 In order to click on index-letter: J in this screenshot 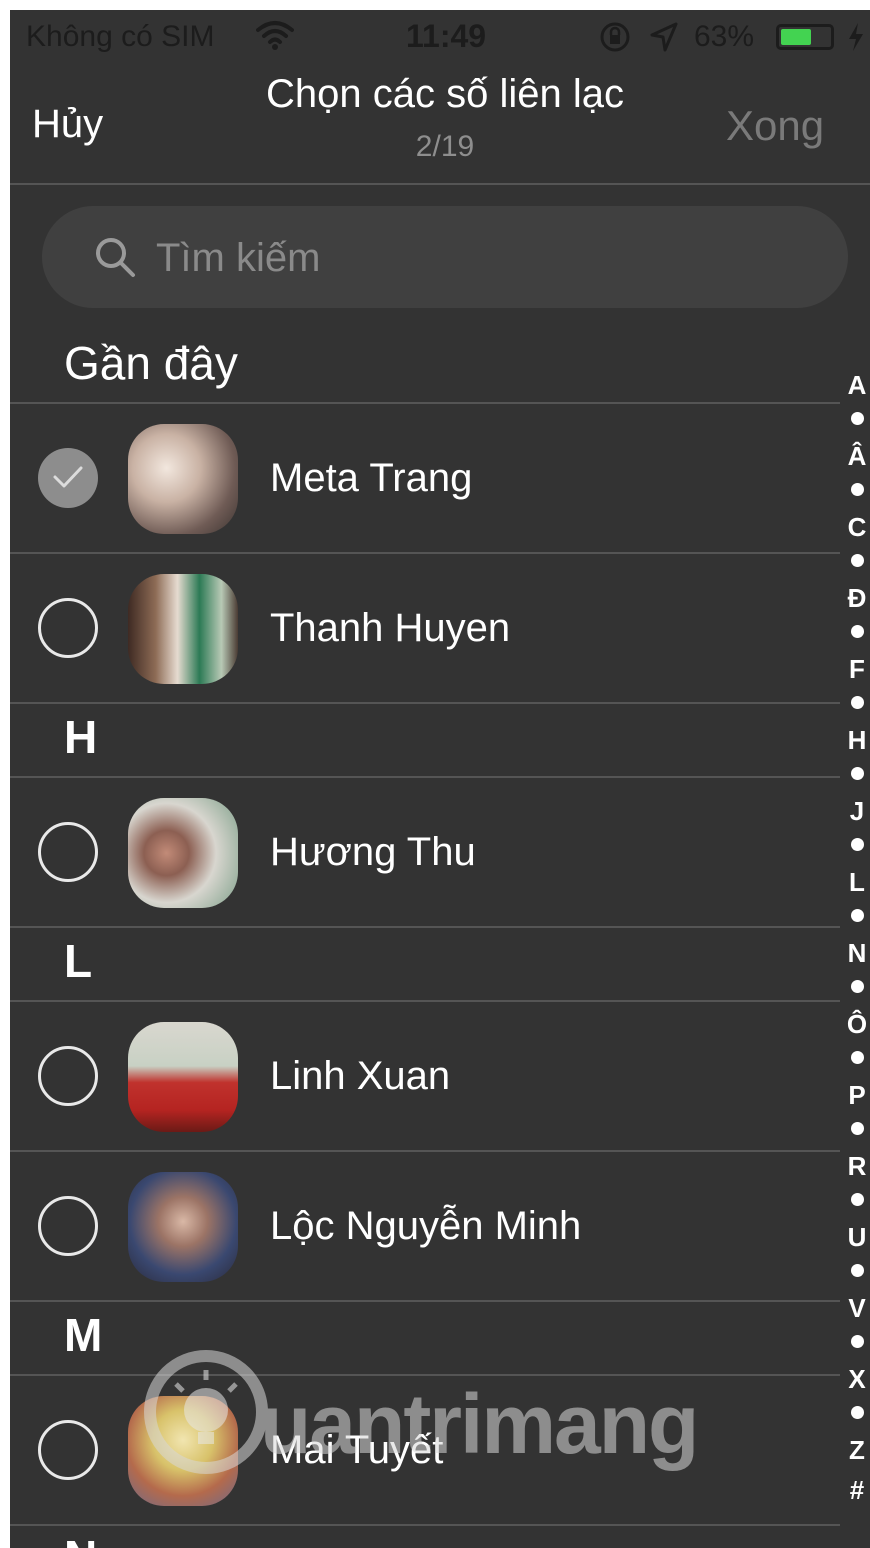, I will do `click(857, 811)`.